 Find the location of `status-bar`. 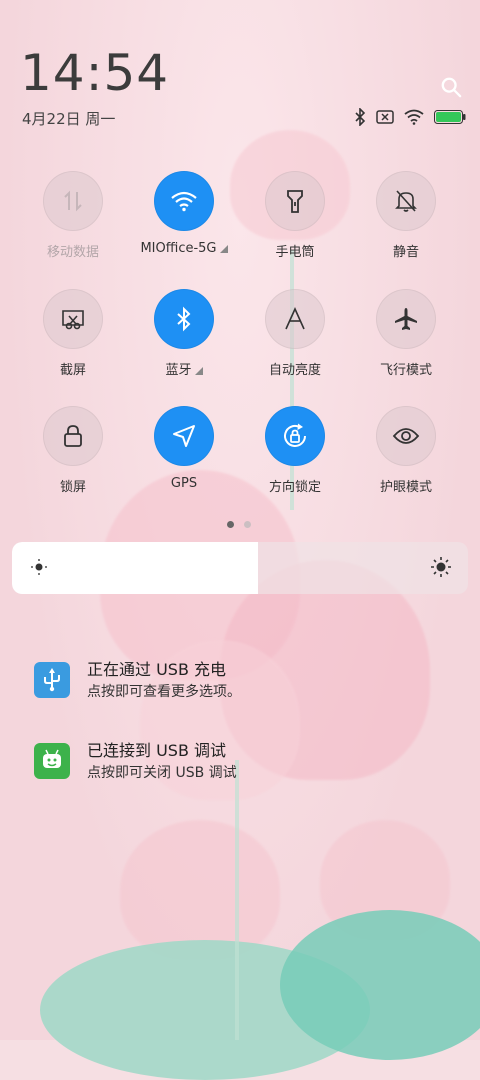

status-bar is located at coordinates (410, 117).